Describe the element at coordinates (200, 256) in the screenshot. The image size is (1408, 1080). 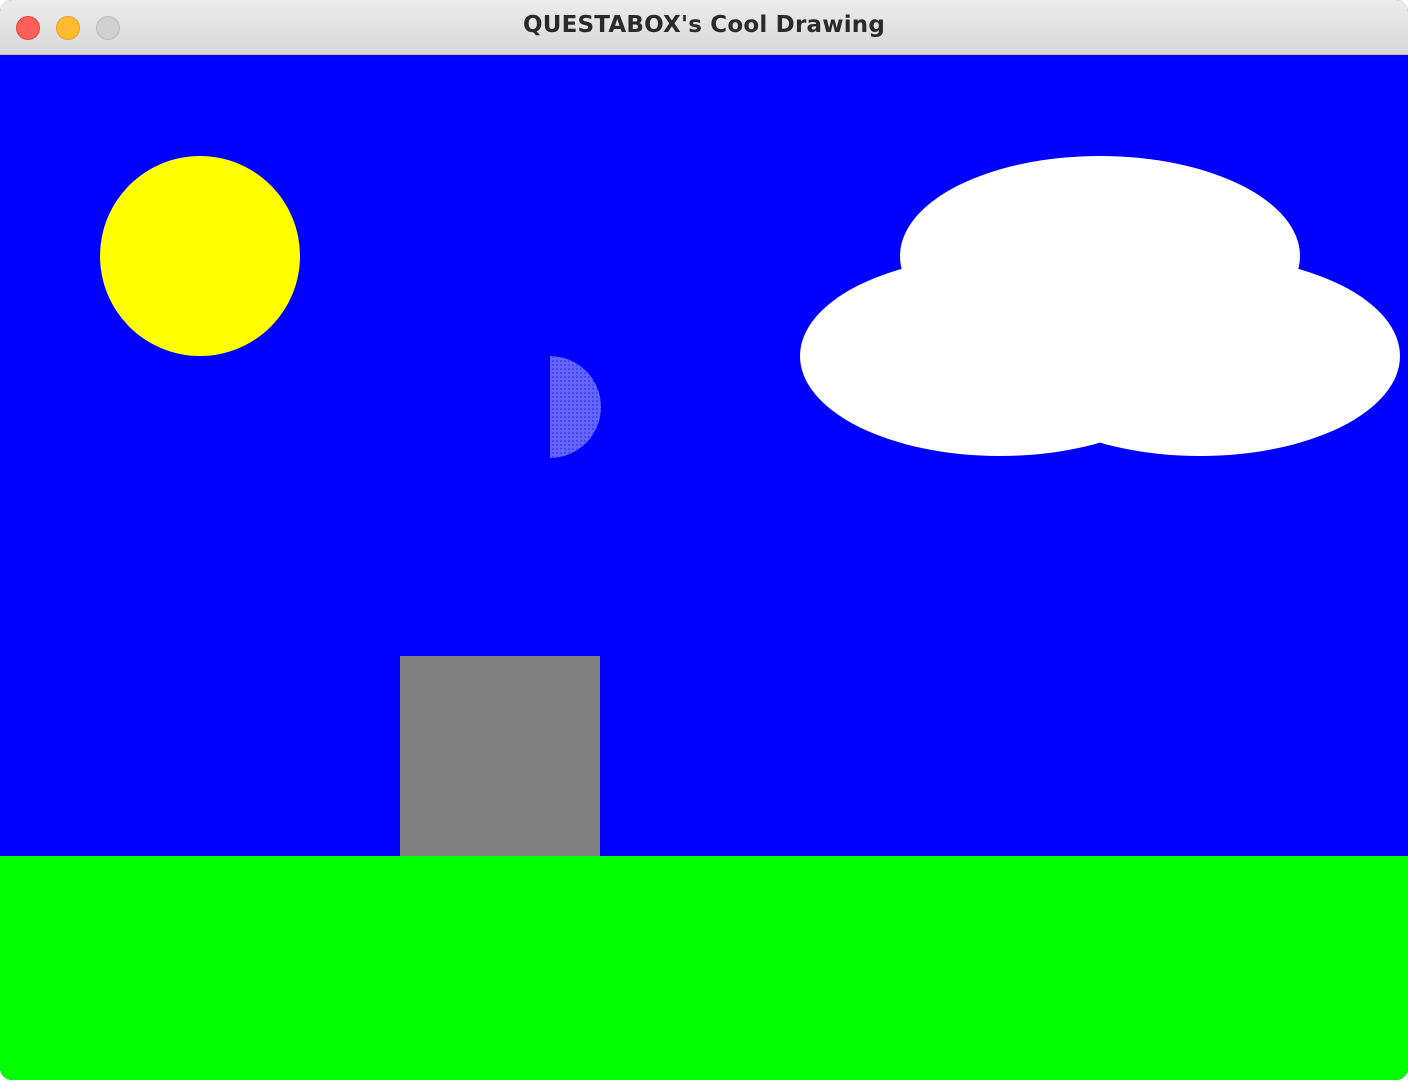
I see `sun` at that location.